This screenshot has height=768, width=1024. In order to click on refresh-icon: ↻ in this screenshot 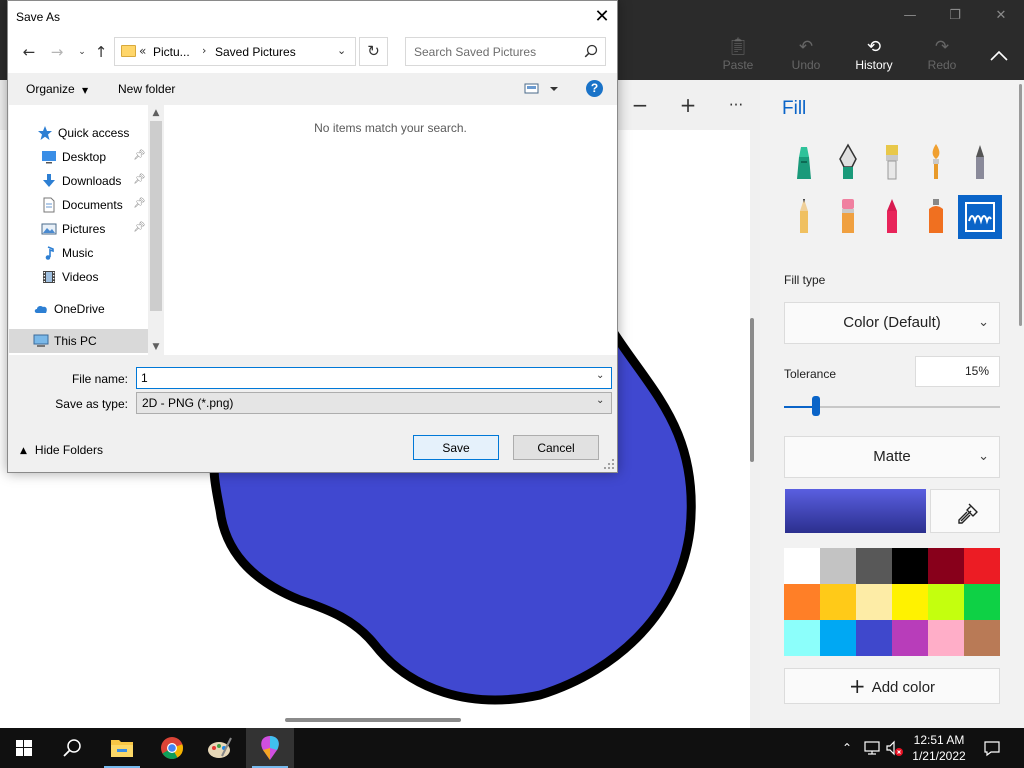, I will do `click(373, 51)`.